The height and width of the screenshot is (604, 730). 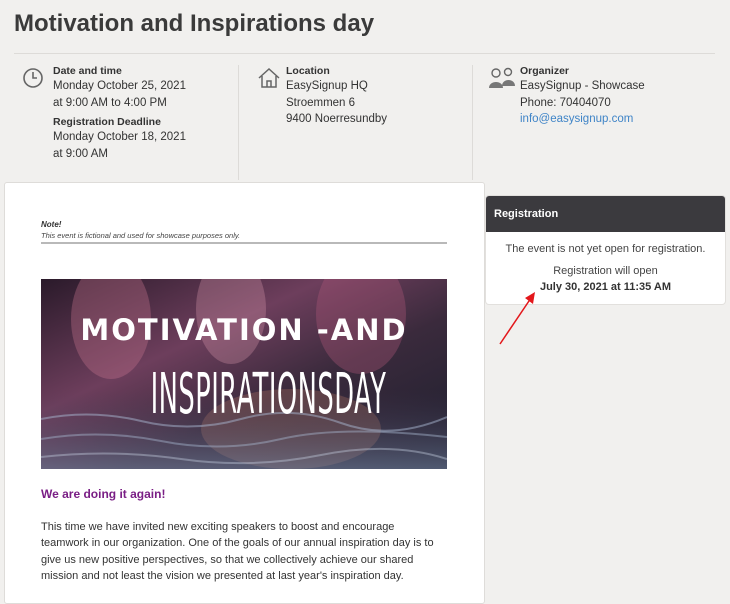 I want to click on deadline-date: Monday October 18, 2021, so click(x=119, y=137).